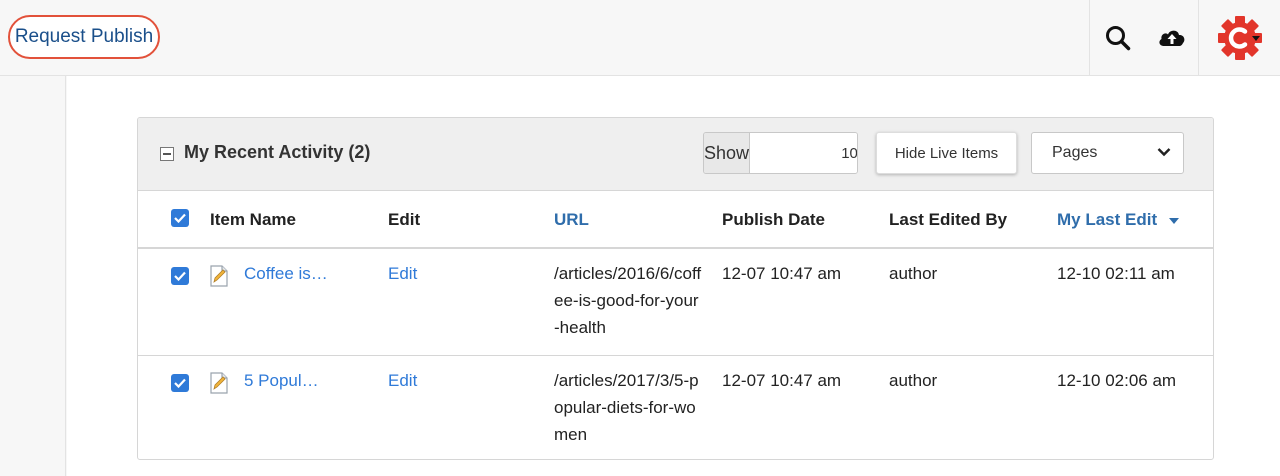 The height and width of the screenshot is (476, 1280). I want to click on show-label: Show, so click(727, 153).